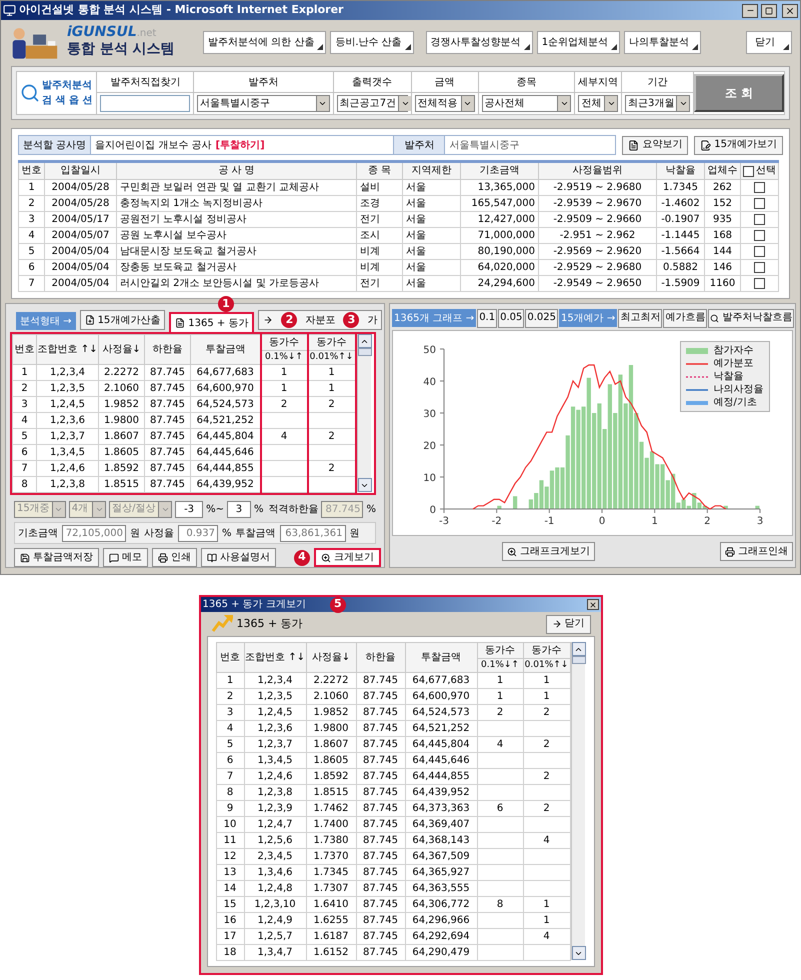 The height and width of the screenshot is (980, 801). I want to click on graph-button: 예가흐름, so click(685, 318).